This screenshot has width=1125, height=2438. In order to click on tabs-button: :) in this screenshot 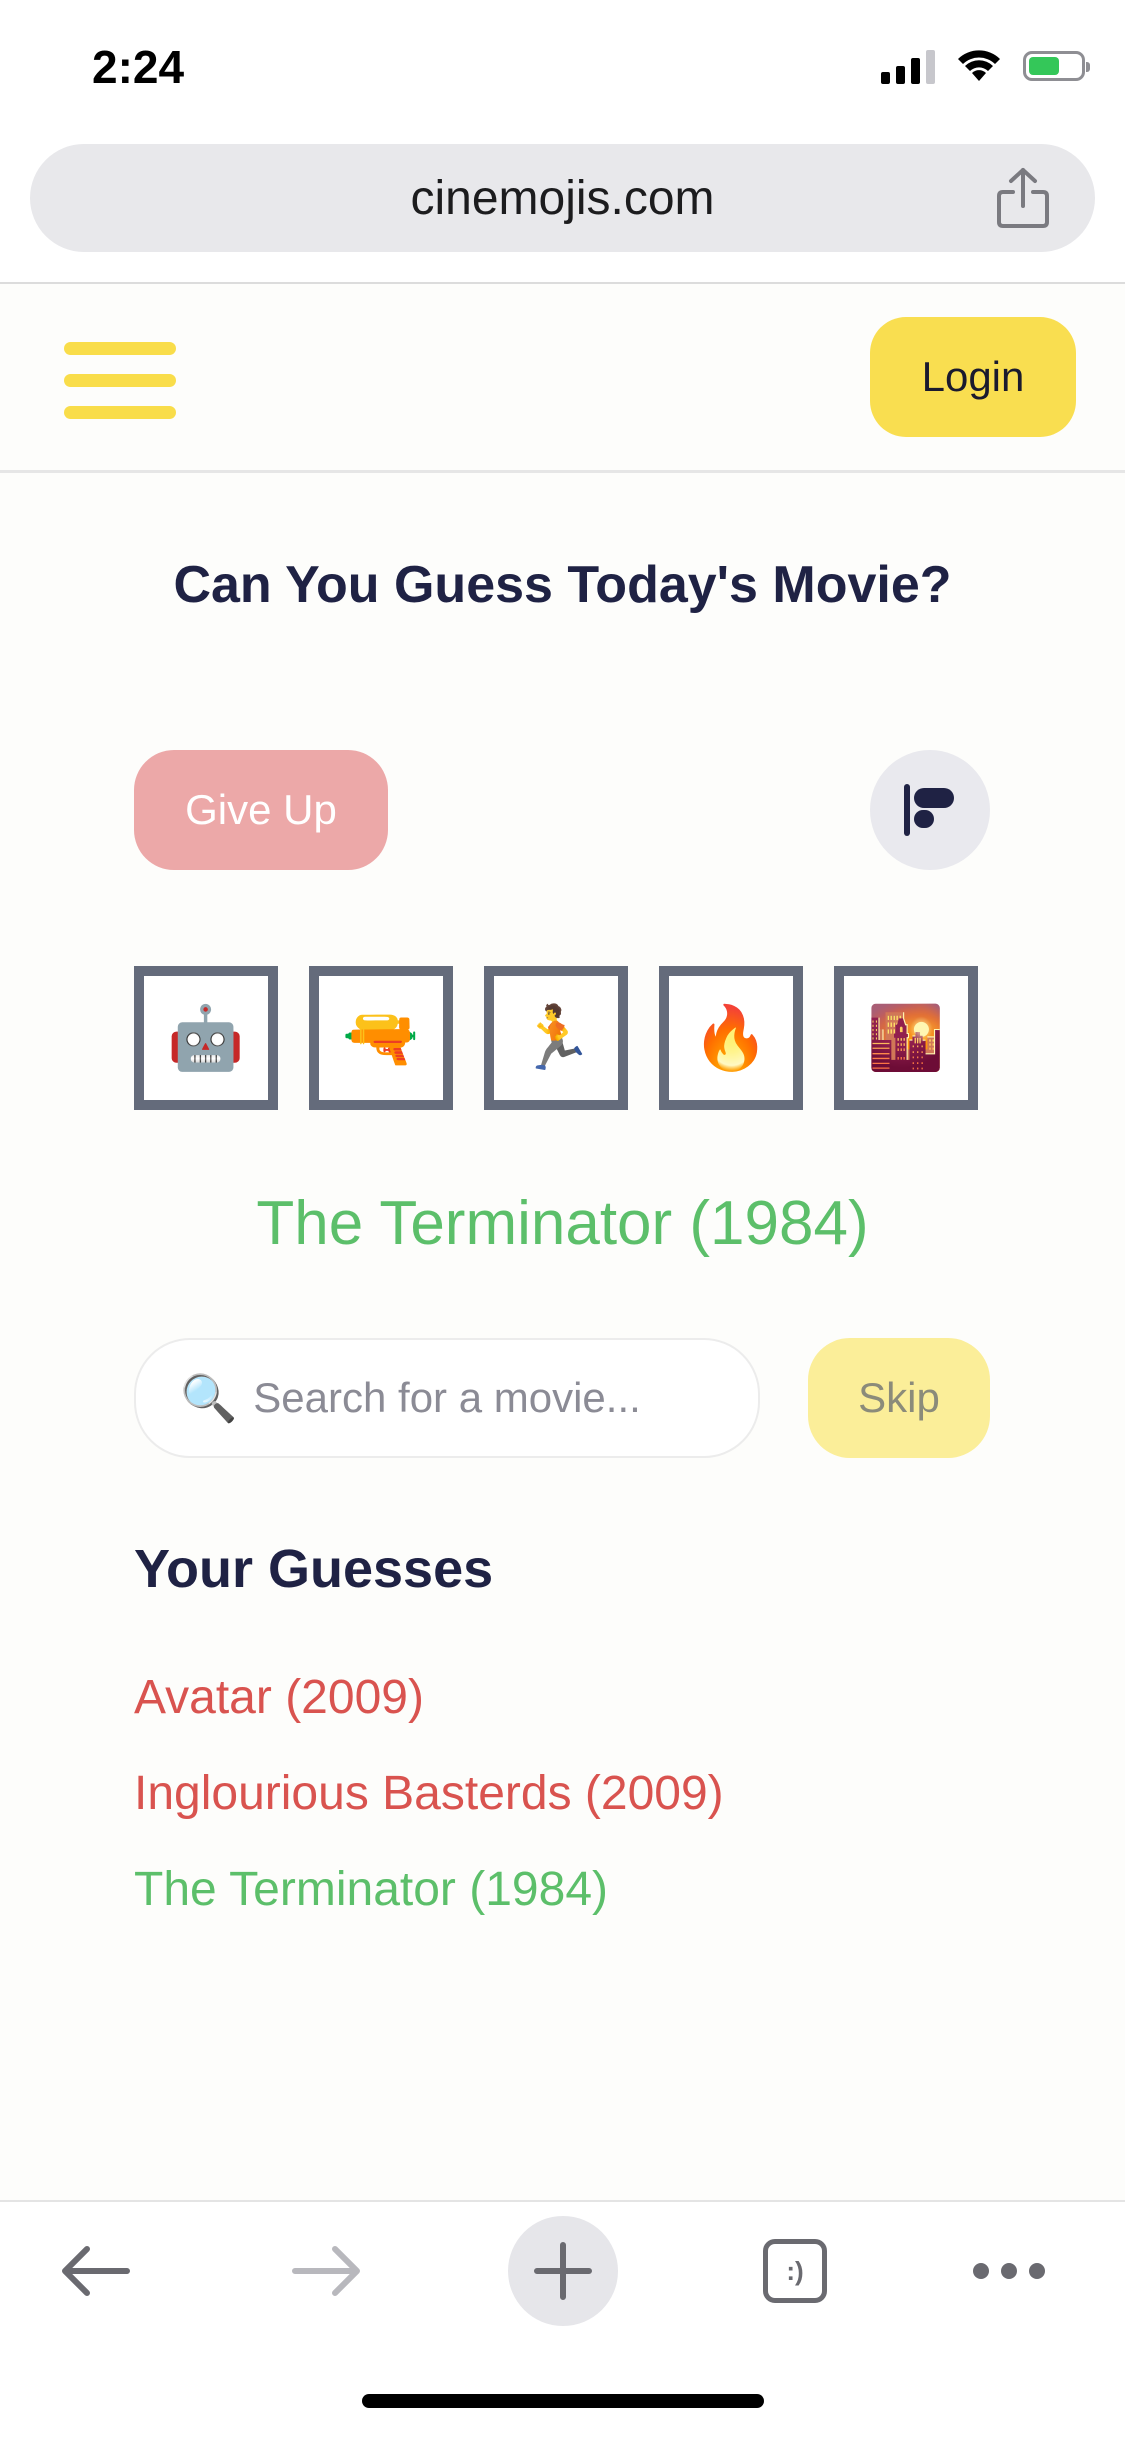, I will do `click(795, 2271)`.